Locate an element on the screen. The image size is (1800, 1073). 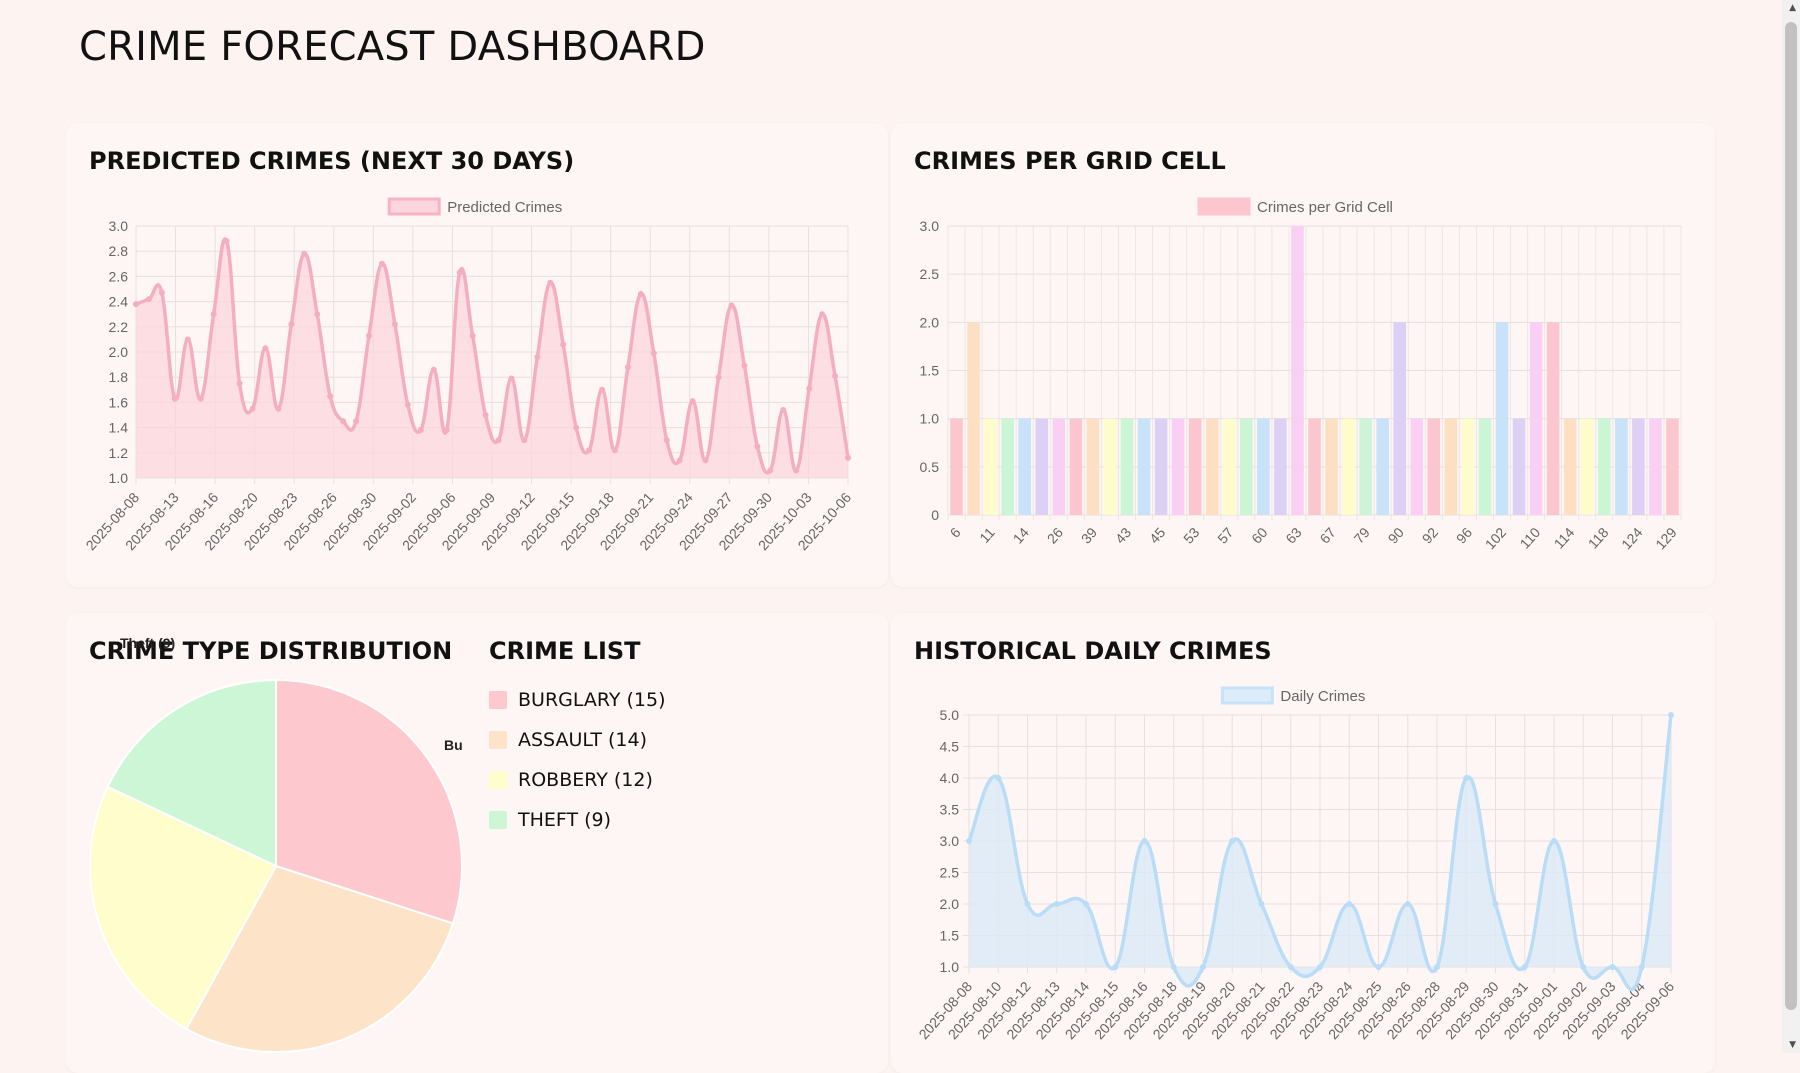
y-tick-label: 0.5 is located at coordinates (930, 467).